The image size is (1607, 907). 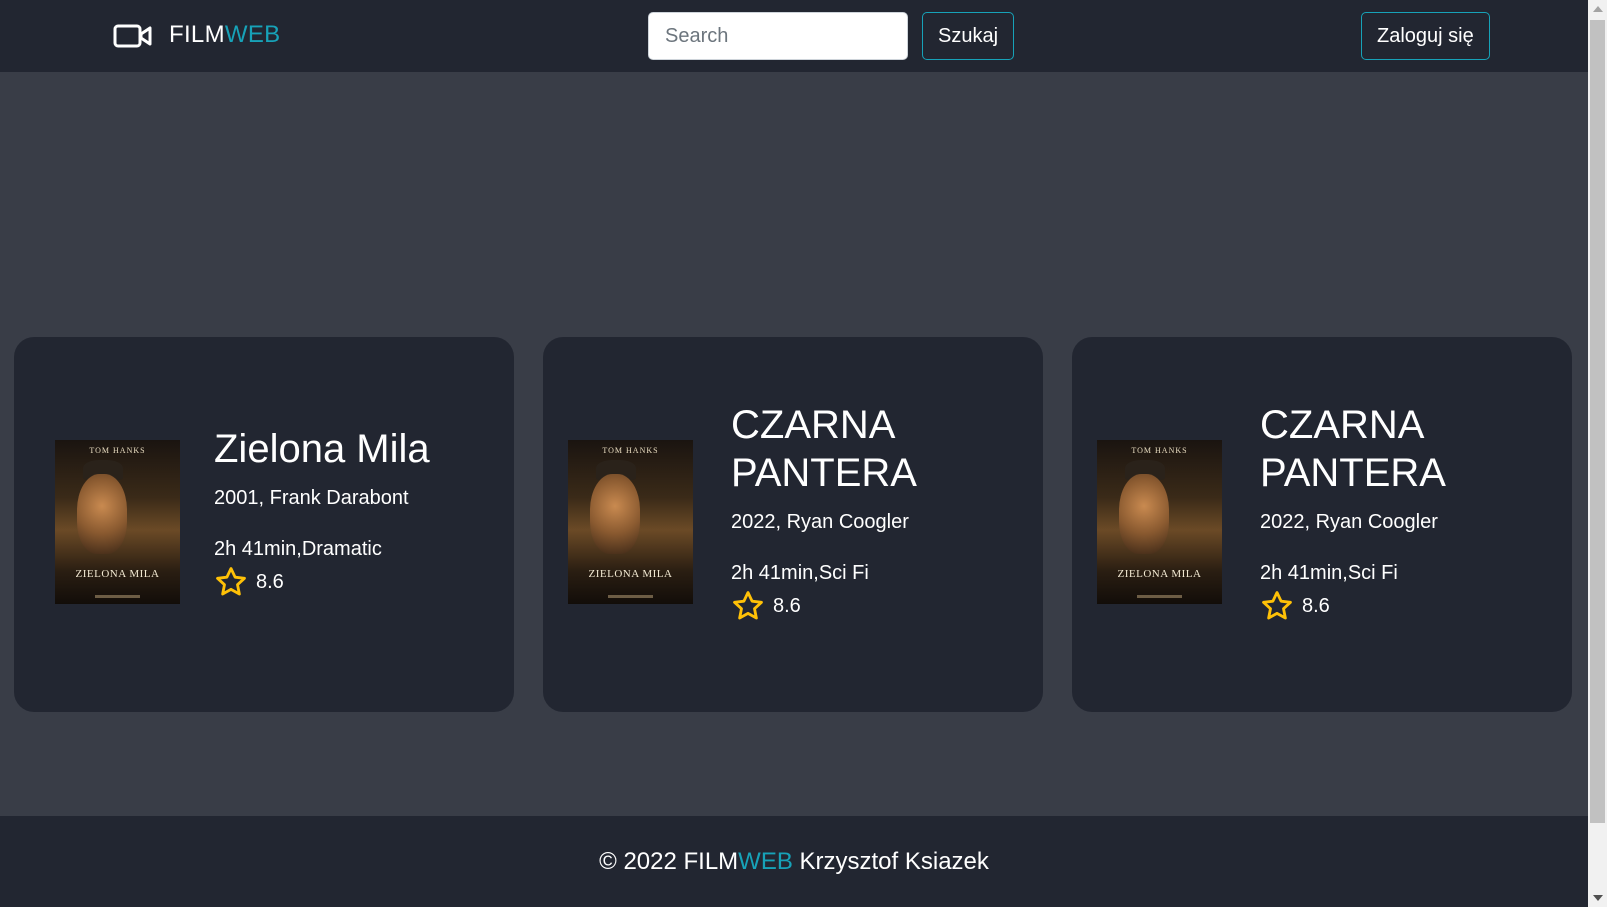 I want to click on brand-logo-link: FILMWEB, so click(x=196, y=35).